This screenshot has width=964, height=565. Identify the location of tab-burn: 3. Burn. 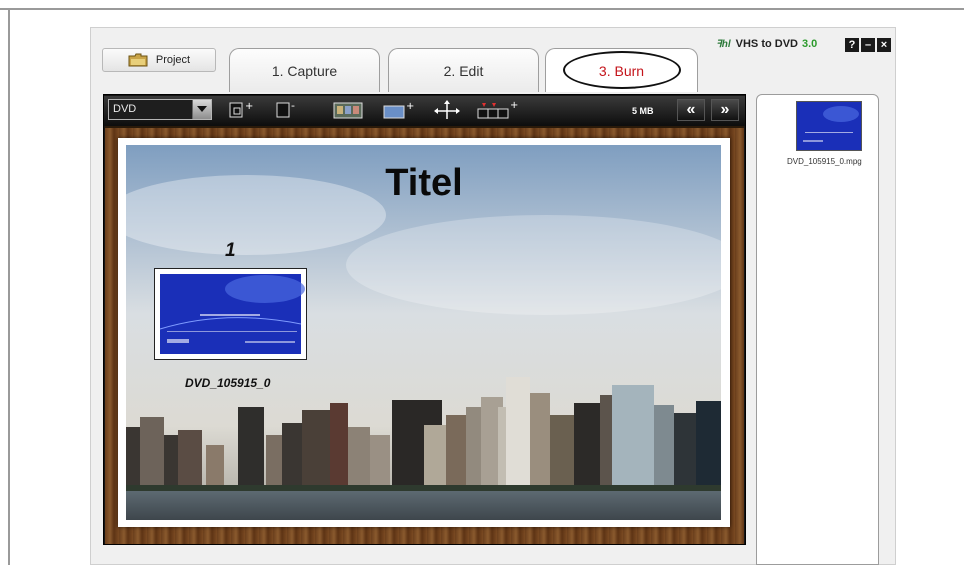
(621, 70).